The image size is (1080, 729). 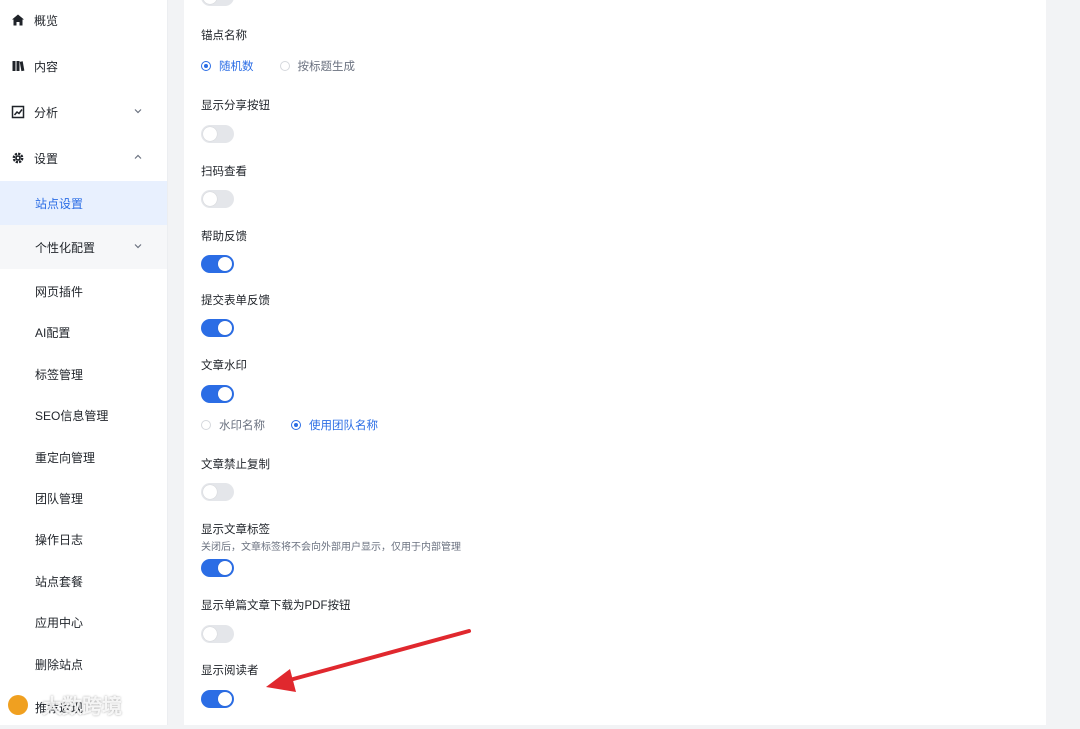 What do you see at coordinates (217, 568) in the screenshot?
I see `toggle-show-article-tags` at bounding box center [217, 568].